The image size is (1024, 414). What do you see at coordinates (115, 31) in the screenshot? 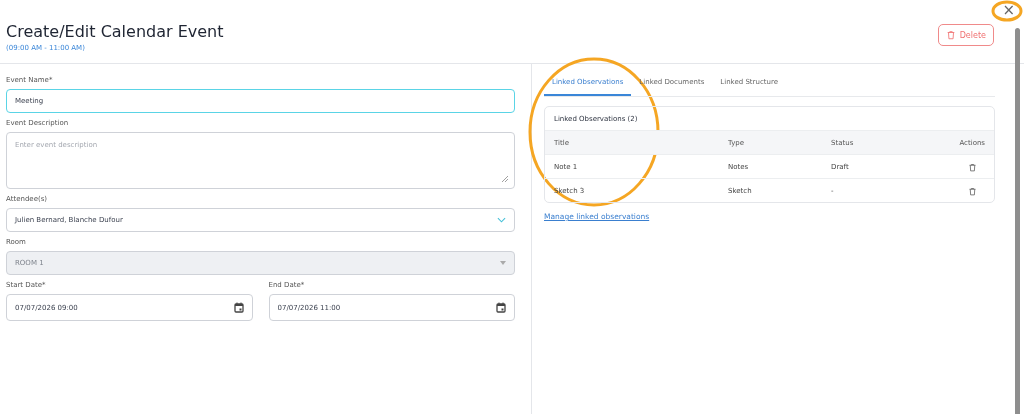
I see `dialog-title: Create/Edit Calendar Event` at bounding box center [115, 31].